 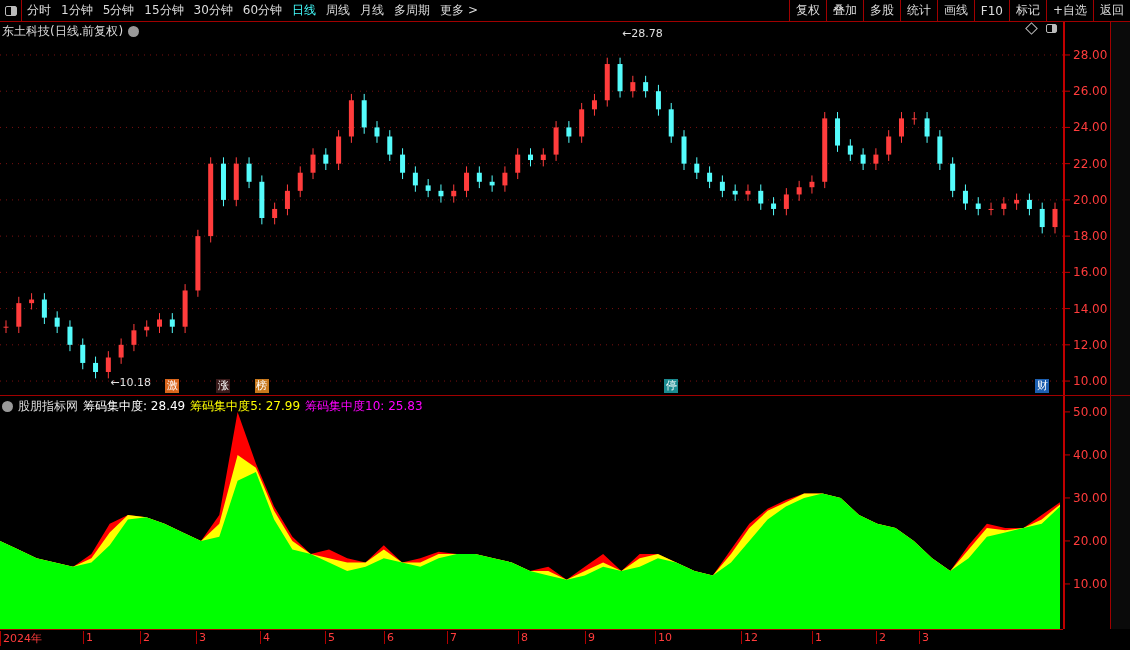 What do you see at coordinates (955, 10) in the screenshot?
I see `toolbar-button: 画线` at bounding box center [955, 10].